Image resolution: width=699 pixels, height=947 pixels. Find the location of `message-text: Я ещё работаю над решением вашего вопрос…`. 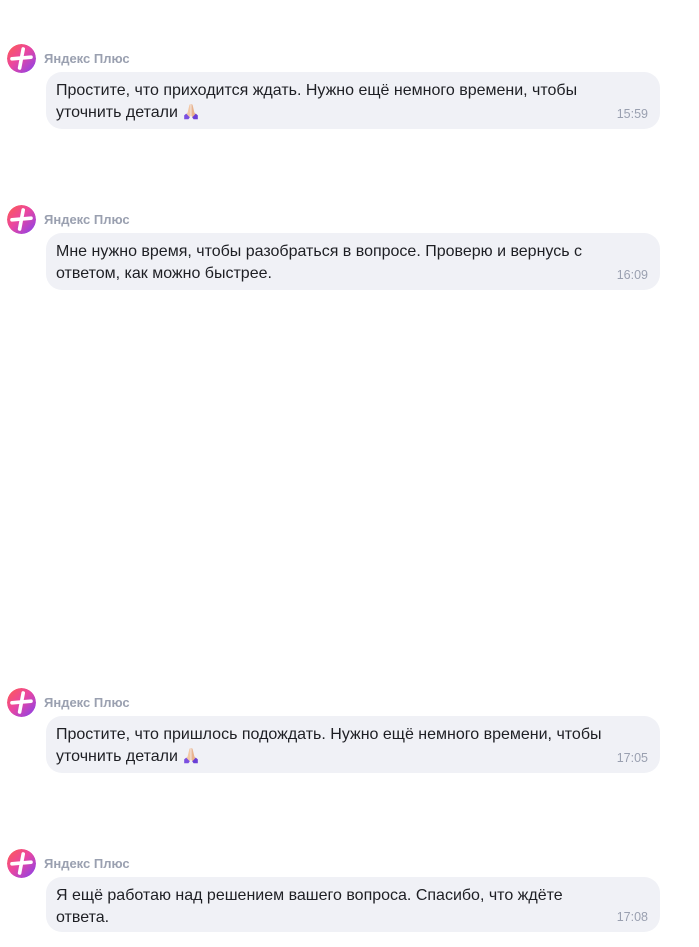

message-text: Я ещё работаю над решением вашего вопрос… is located at coordinates (309, 906).